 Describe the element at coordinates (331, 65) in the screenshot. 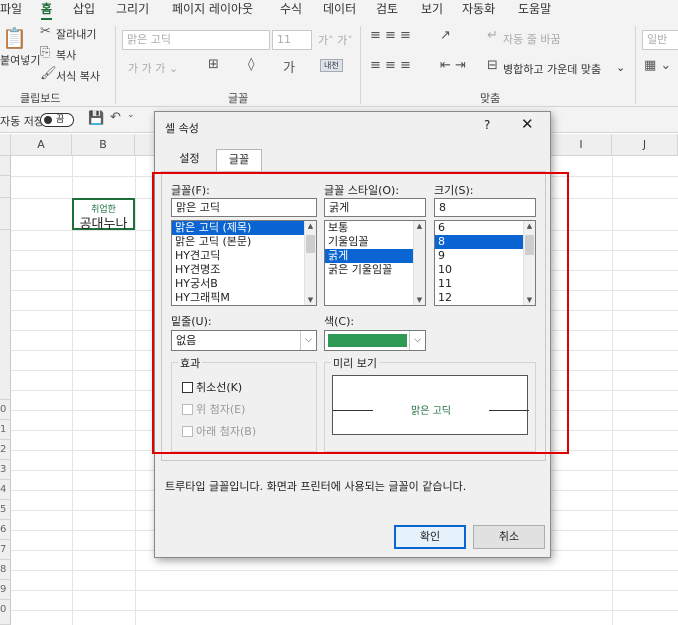

I see `phonetic-icon: 내천` at that location.